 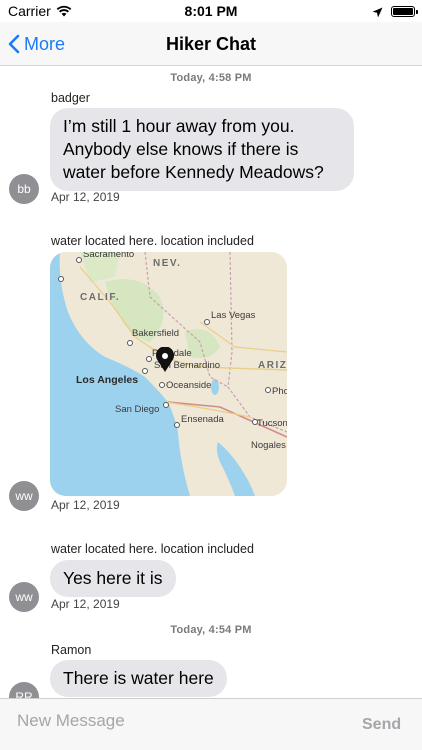 I want to click on map-label-sacramento: Sacramento, so click(x=109, y=256).